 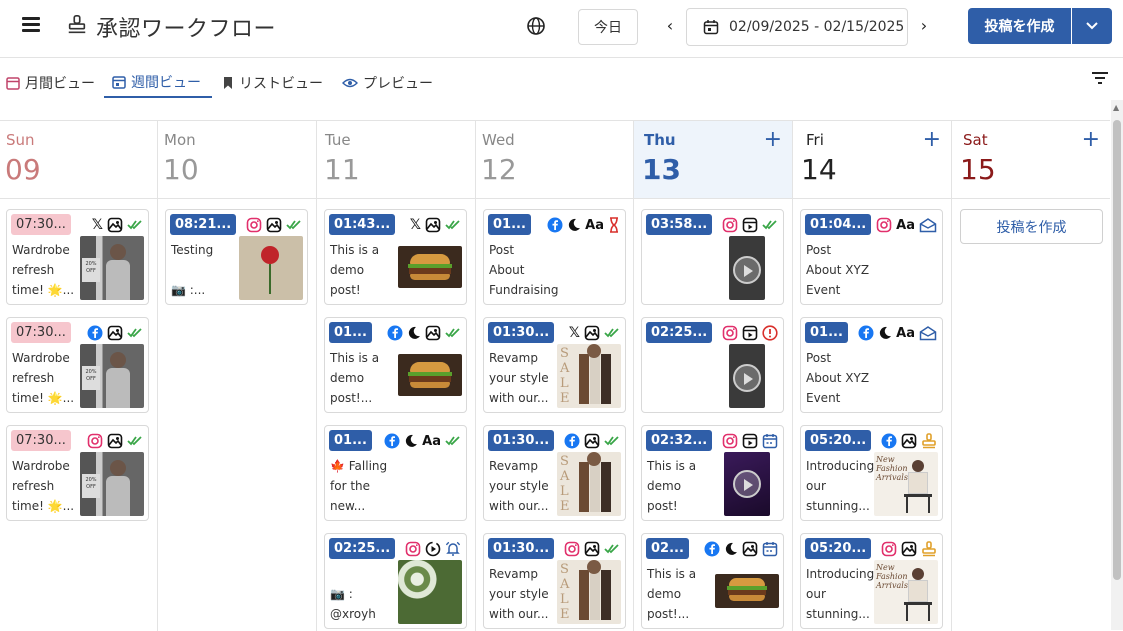 I want to click on post-card: 01... Aa Post About XYZ Event, so click(x=871, y=365).